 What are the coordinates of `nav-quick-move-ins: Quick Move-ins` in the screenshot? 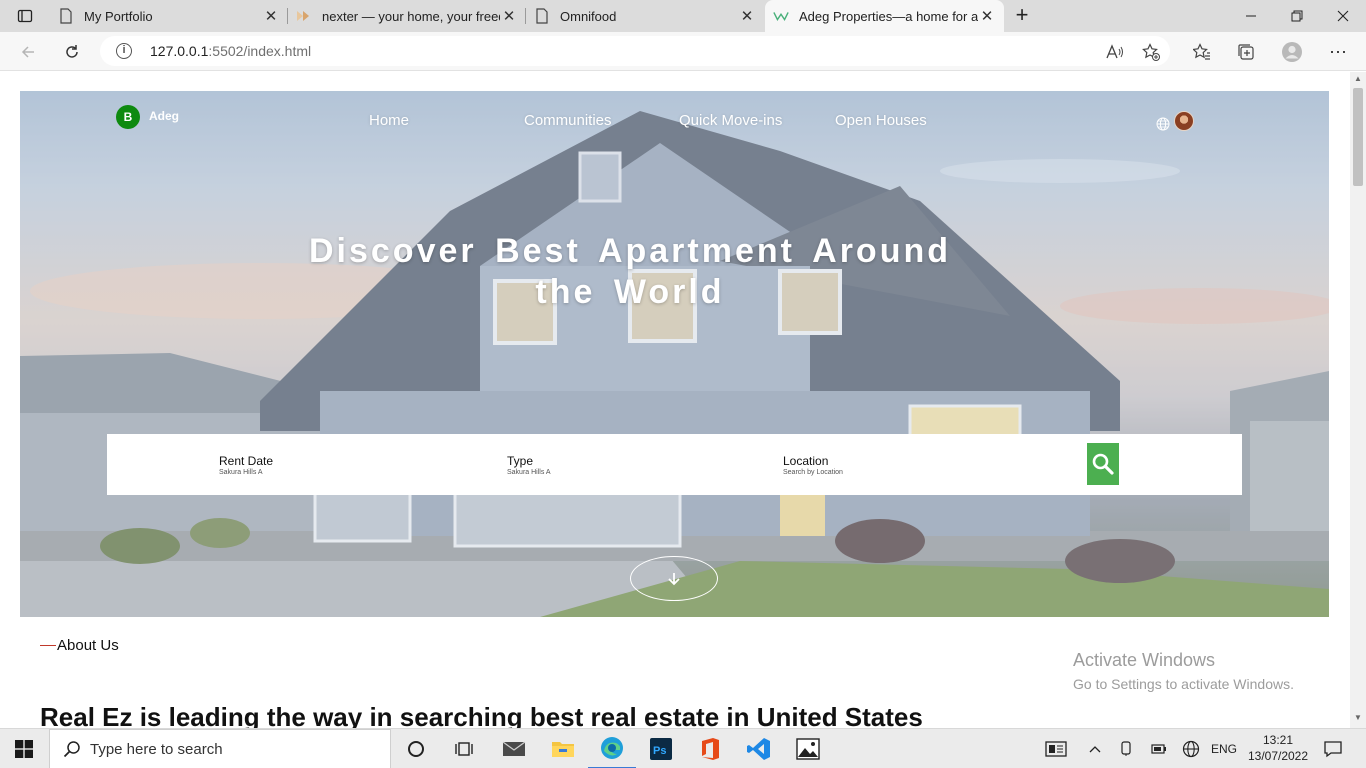 It's located at (730, 120).